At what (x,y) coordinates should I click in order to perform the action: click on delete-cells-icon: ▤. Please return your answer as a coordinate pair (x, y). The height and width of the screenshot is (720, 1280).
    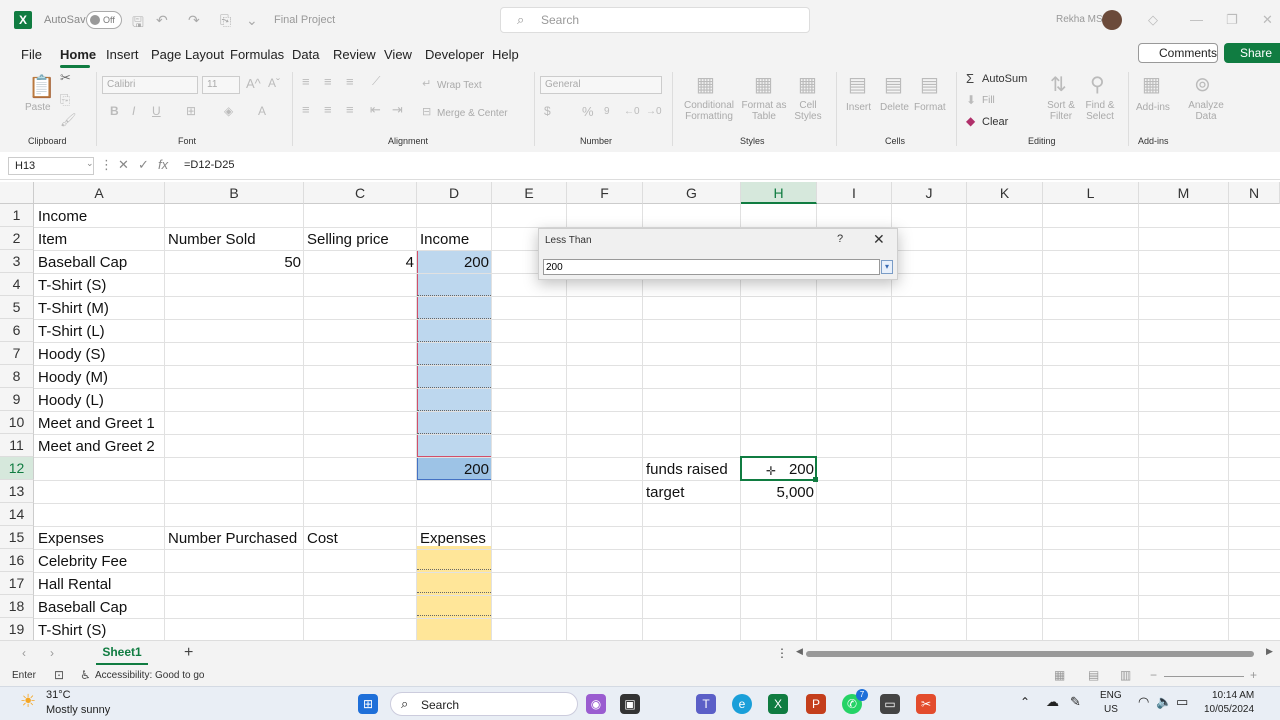
    Looking at the image, I should click on (893, 84).